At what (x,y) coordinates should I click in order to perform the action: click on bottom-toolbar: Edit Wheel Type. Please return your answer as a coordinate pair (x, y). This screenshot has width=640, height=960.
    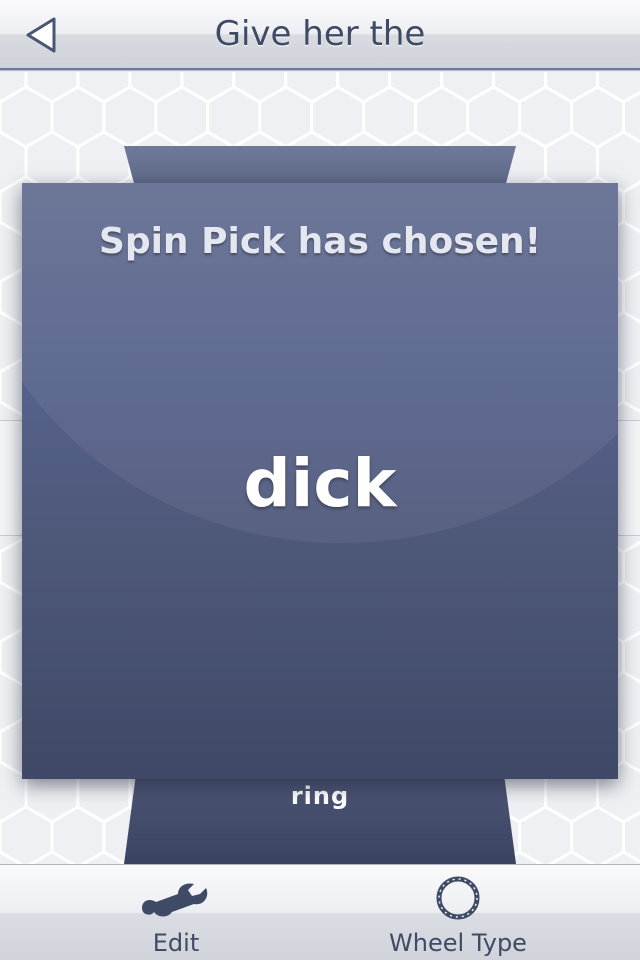
    Looking at the image, I should click on (320, 912).